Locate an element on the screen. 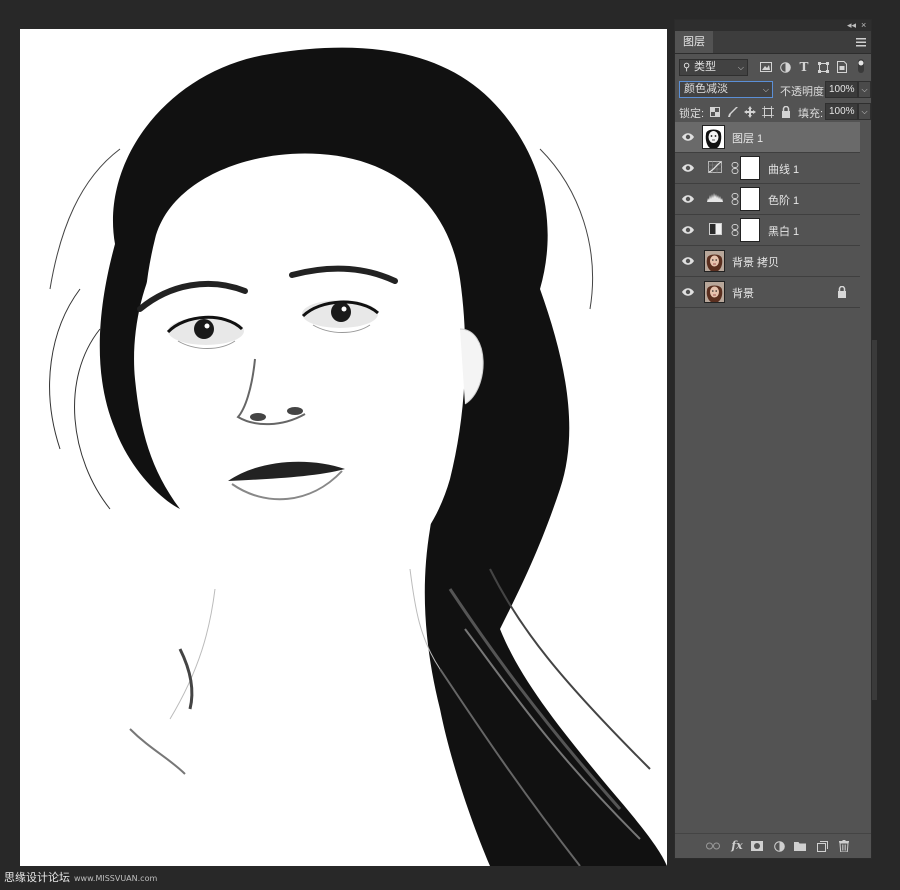 The image size is (900, 890). layer-row: 背景 is located at coordinates (767, 292).